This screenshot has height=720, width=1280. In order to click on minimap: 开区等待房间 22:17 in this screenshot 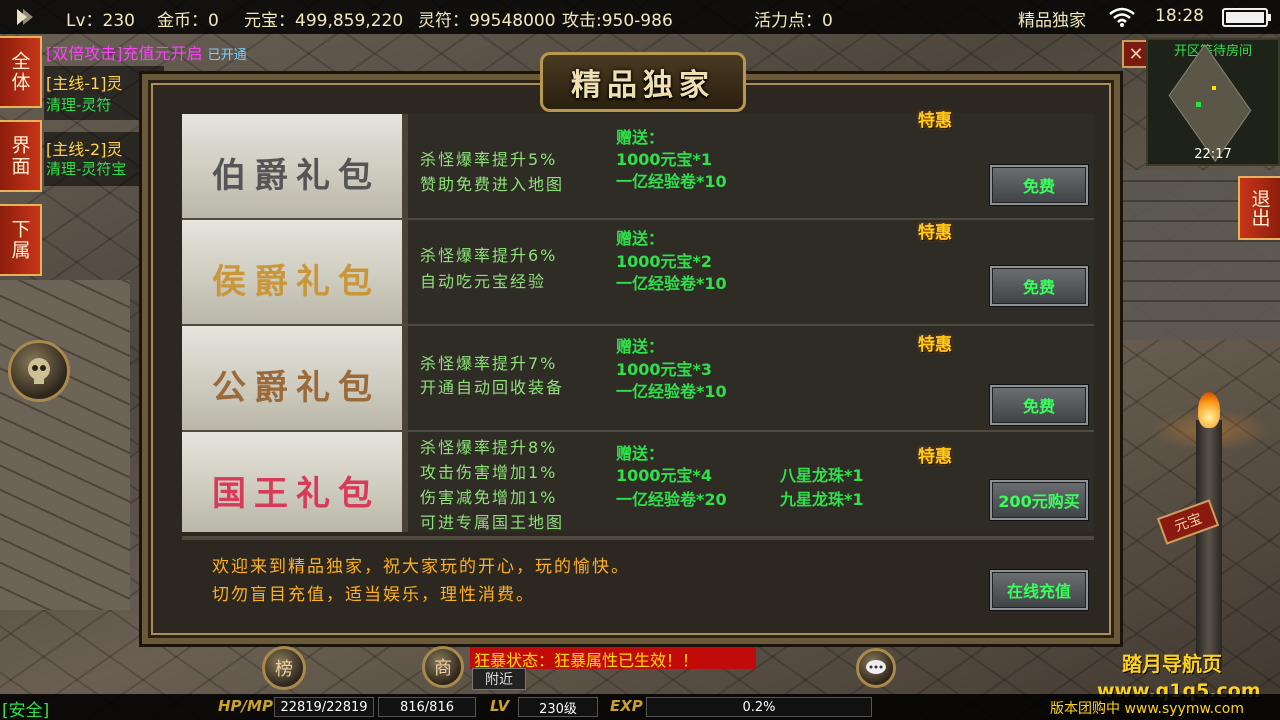, I will do `click(1213, 102)`.